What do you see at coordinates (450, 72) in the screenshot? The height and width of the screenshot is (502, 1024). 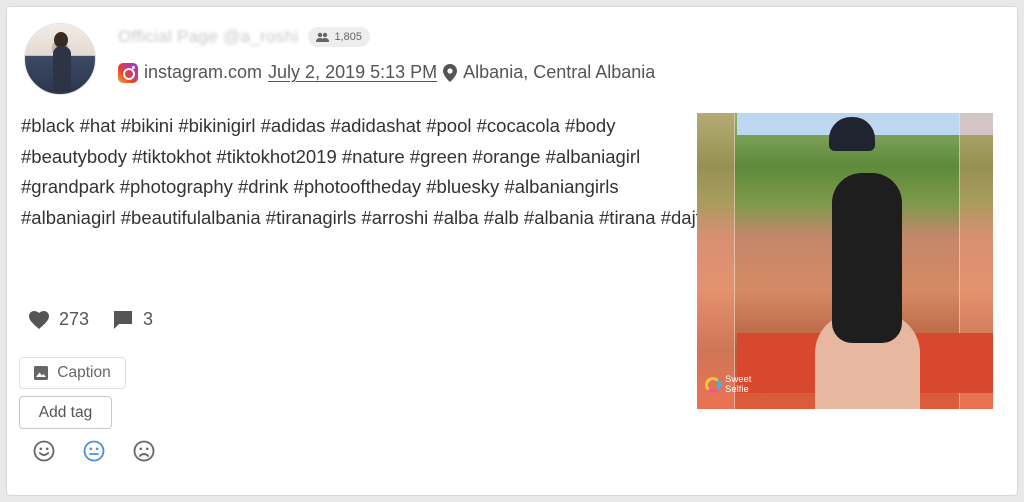 I see `location-pin-icon` at bounding box center [450, 72].